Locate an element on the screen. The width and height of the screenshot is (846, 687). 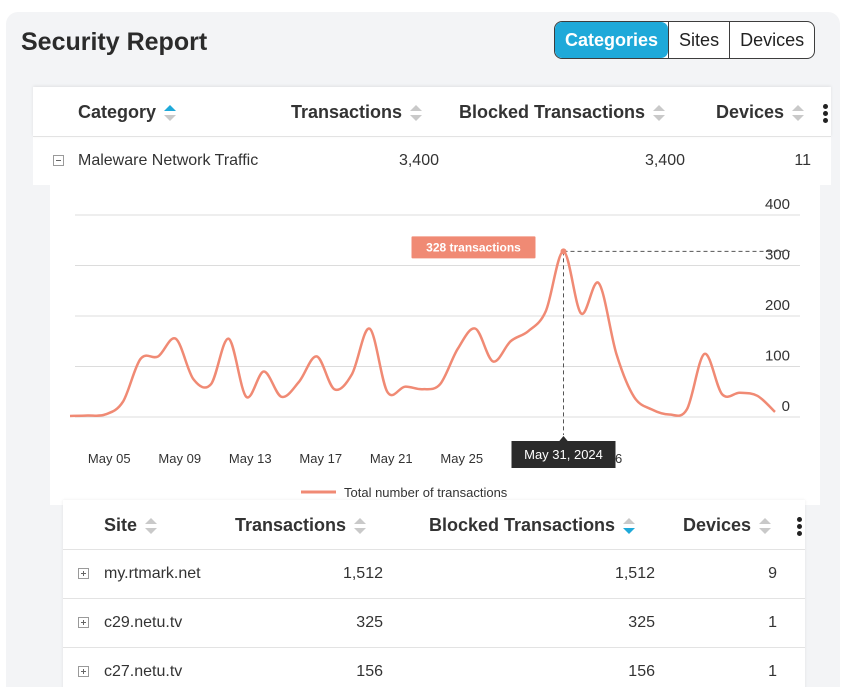
view-toggle: Categories Sites Devices is located at coordinates (685, 40).